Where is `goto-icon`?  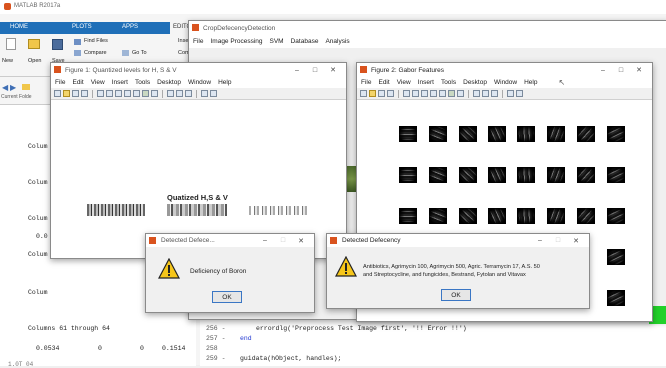 goto-icon is located at coordinates (125, 53).